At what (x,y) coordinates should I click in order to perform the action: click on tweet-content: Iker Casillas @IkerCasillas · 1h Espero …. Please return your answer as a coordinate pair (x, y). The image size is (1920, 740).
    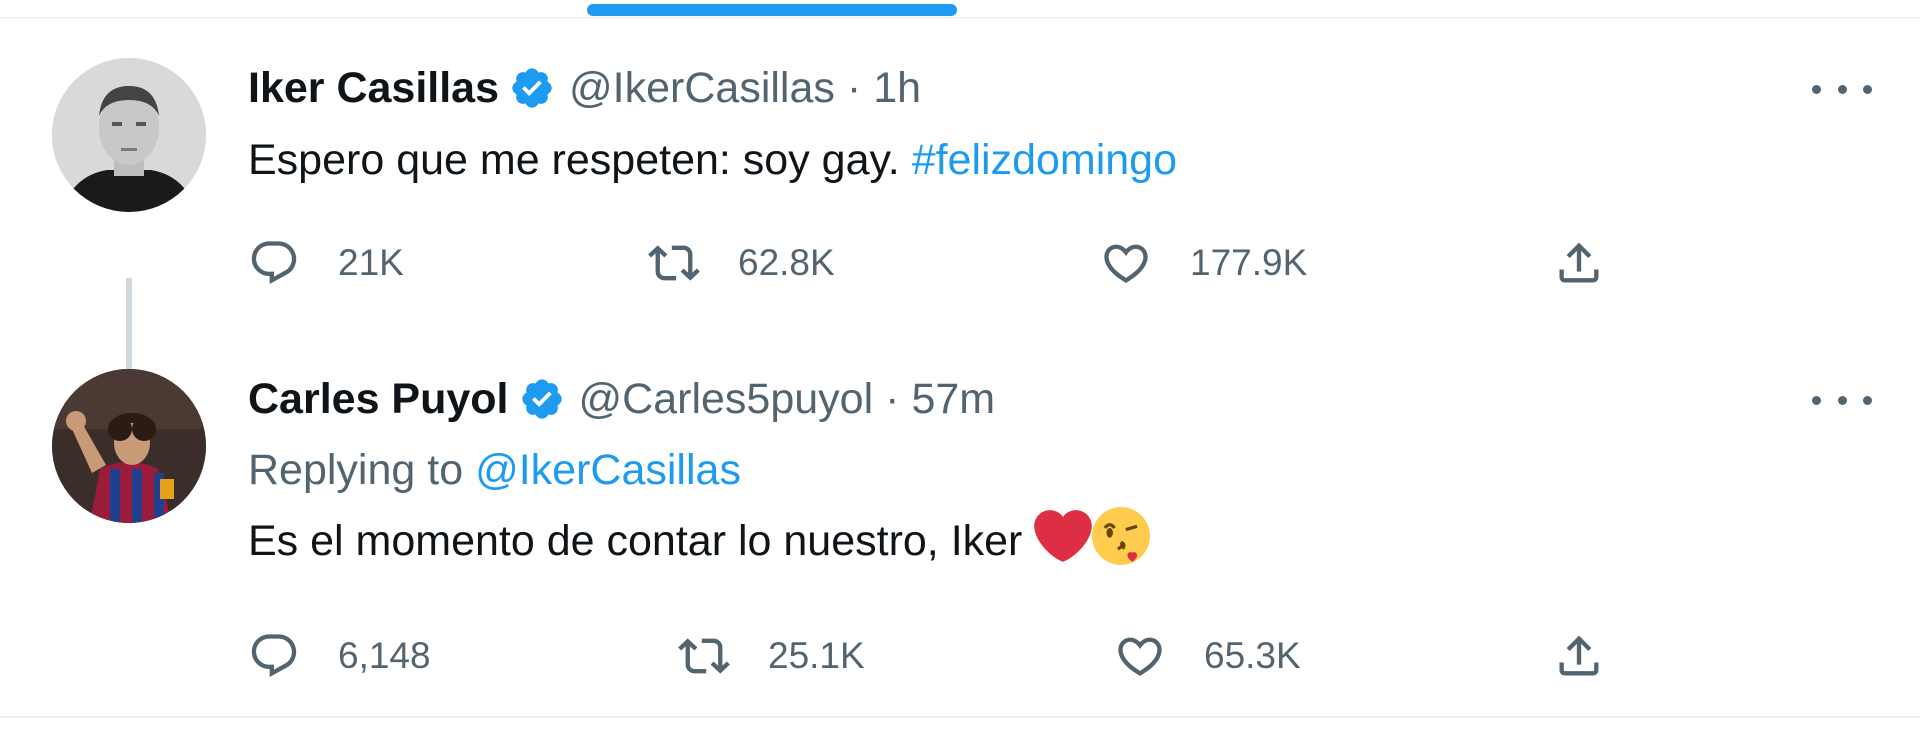
    Looking at the image, I should click on (938, 124).